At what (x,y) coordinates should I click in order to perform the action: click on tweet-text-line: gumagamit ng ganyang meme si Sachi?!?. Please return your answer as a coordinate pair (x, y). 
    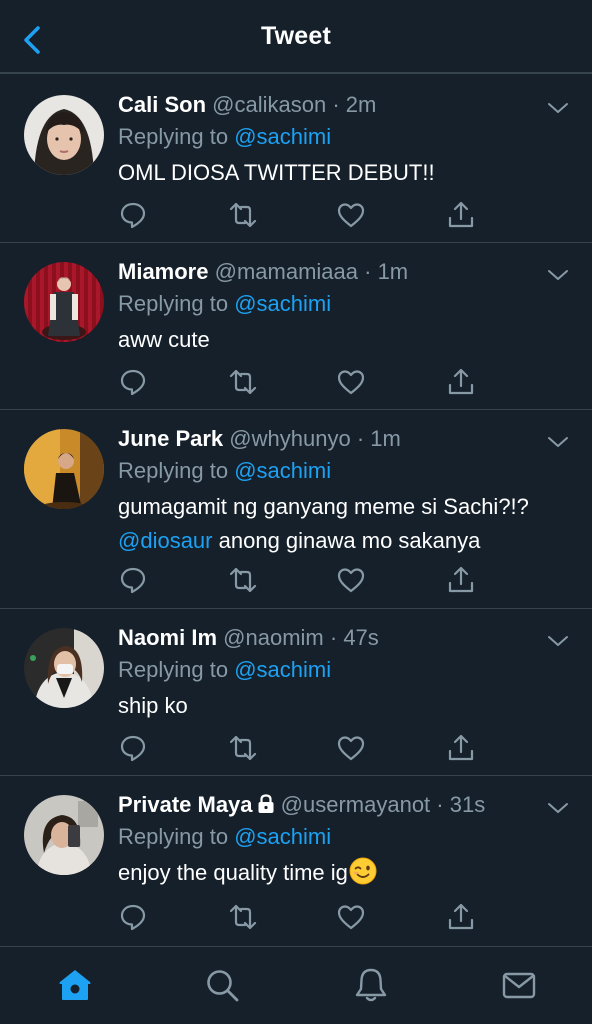
    Looking at the image, I should click on (323, 506).